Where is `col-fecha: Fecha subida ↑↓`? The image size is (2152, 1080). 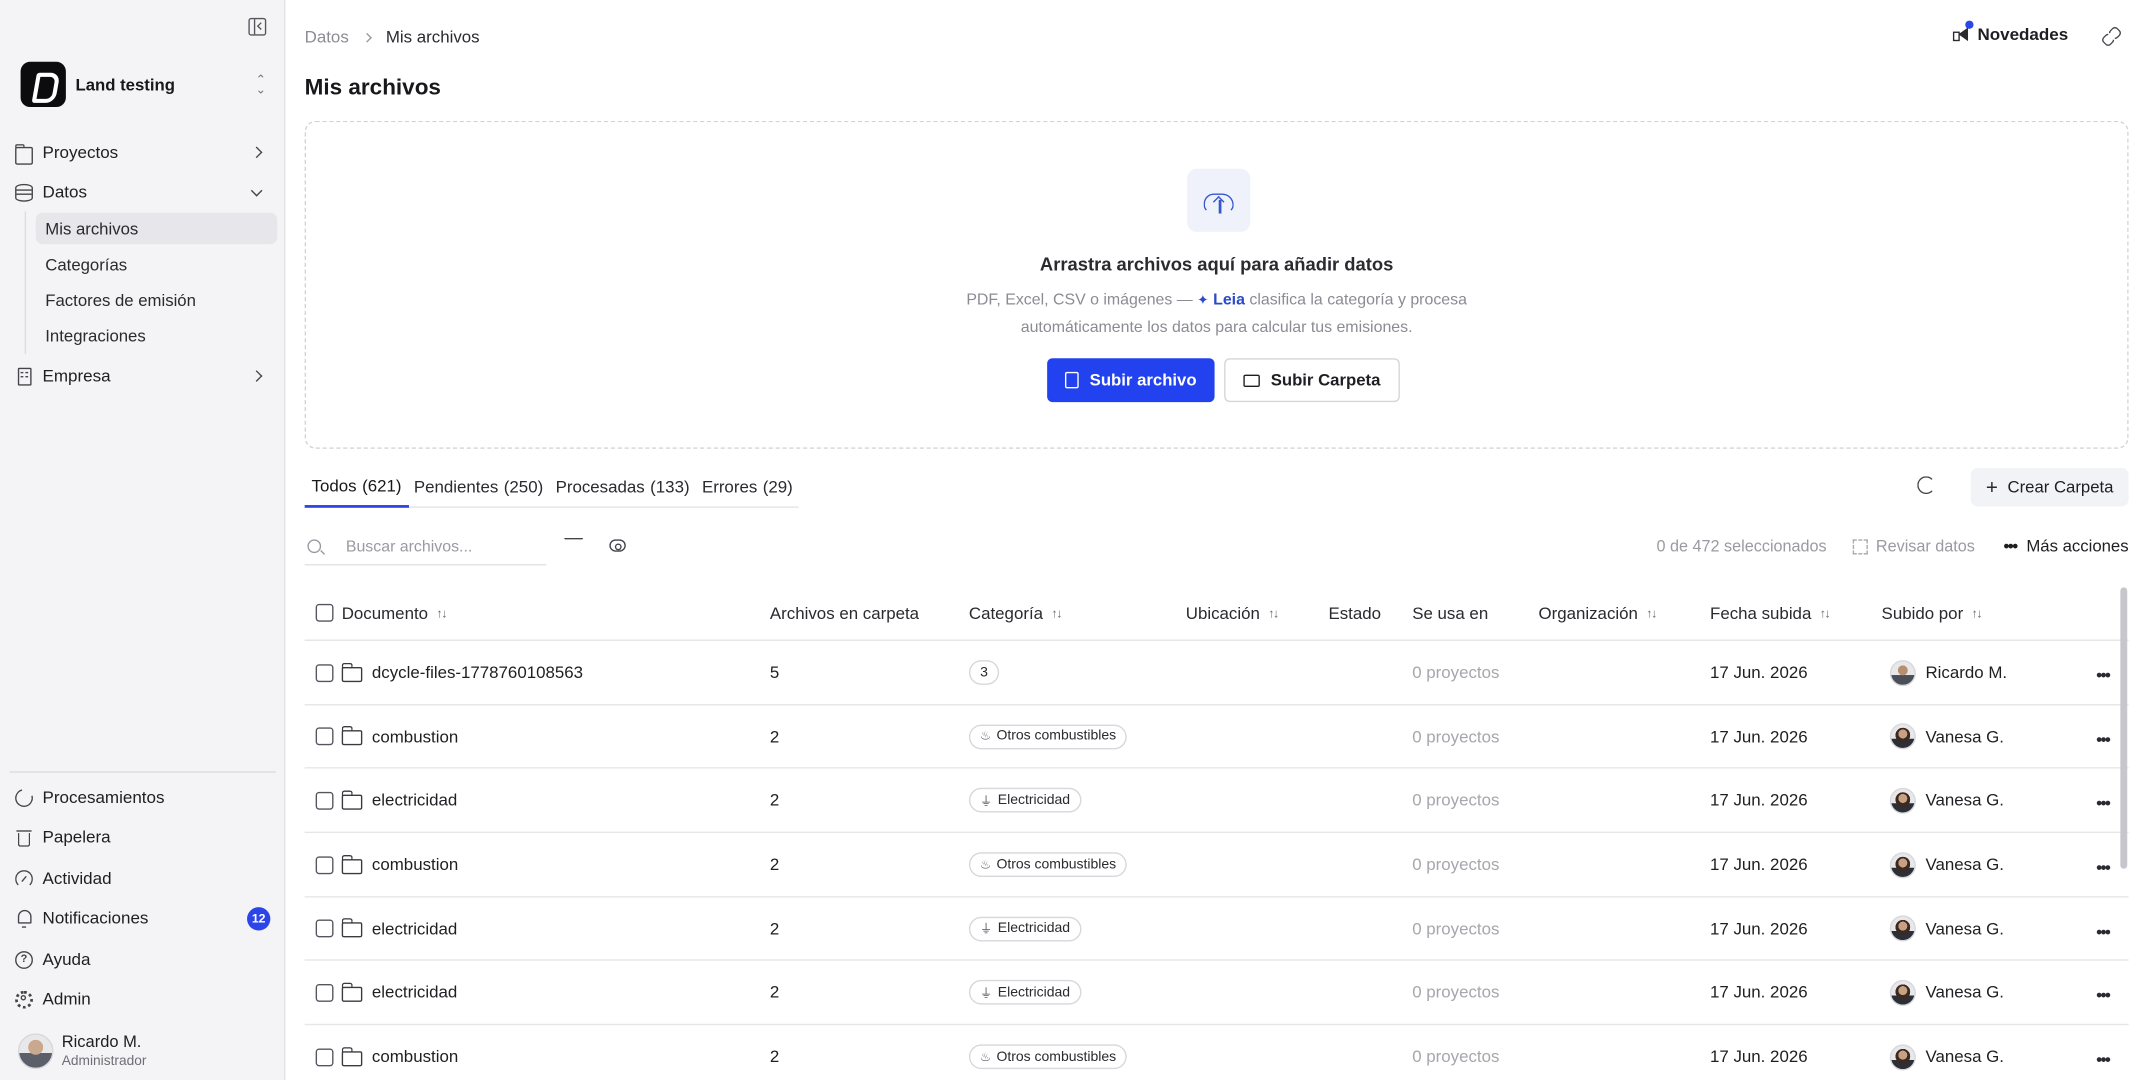 col-fecha: Fecha subida ↑↓ is located at coordinates (1770, 613).